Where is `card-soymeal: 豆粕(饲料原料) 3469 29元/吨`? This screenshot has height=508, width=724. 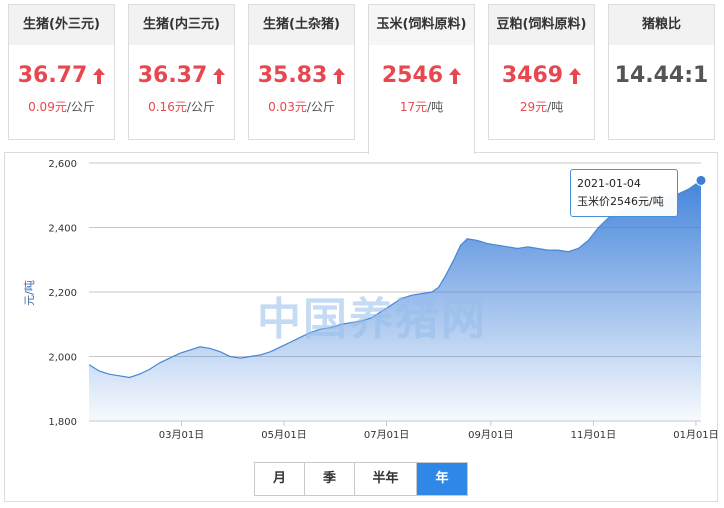 card-soymeal: 豆粕(饲料原料) 3469 29元/吨 is located at coordinates (541, 72).